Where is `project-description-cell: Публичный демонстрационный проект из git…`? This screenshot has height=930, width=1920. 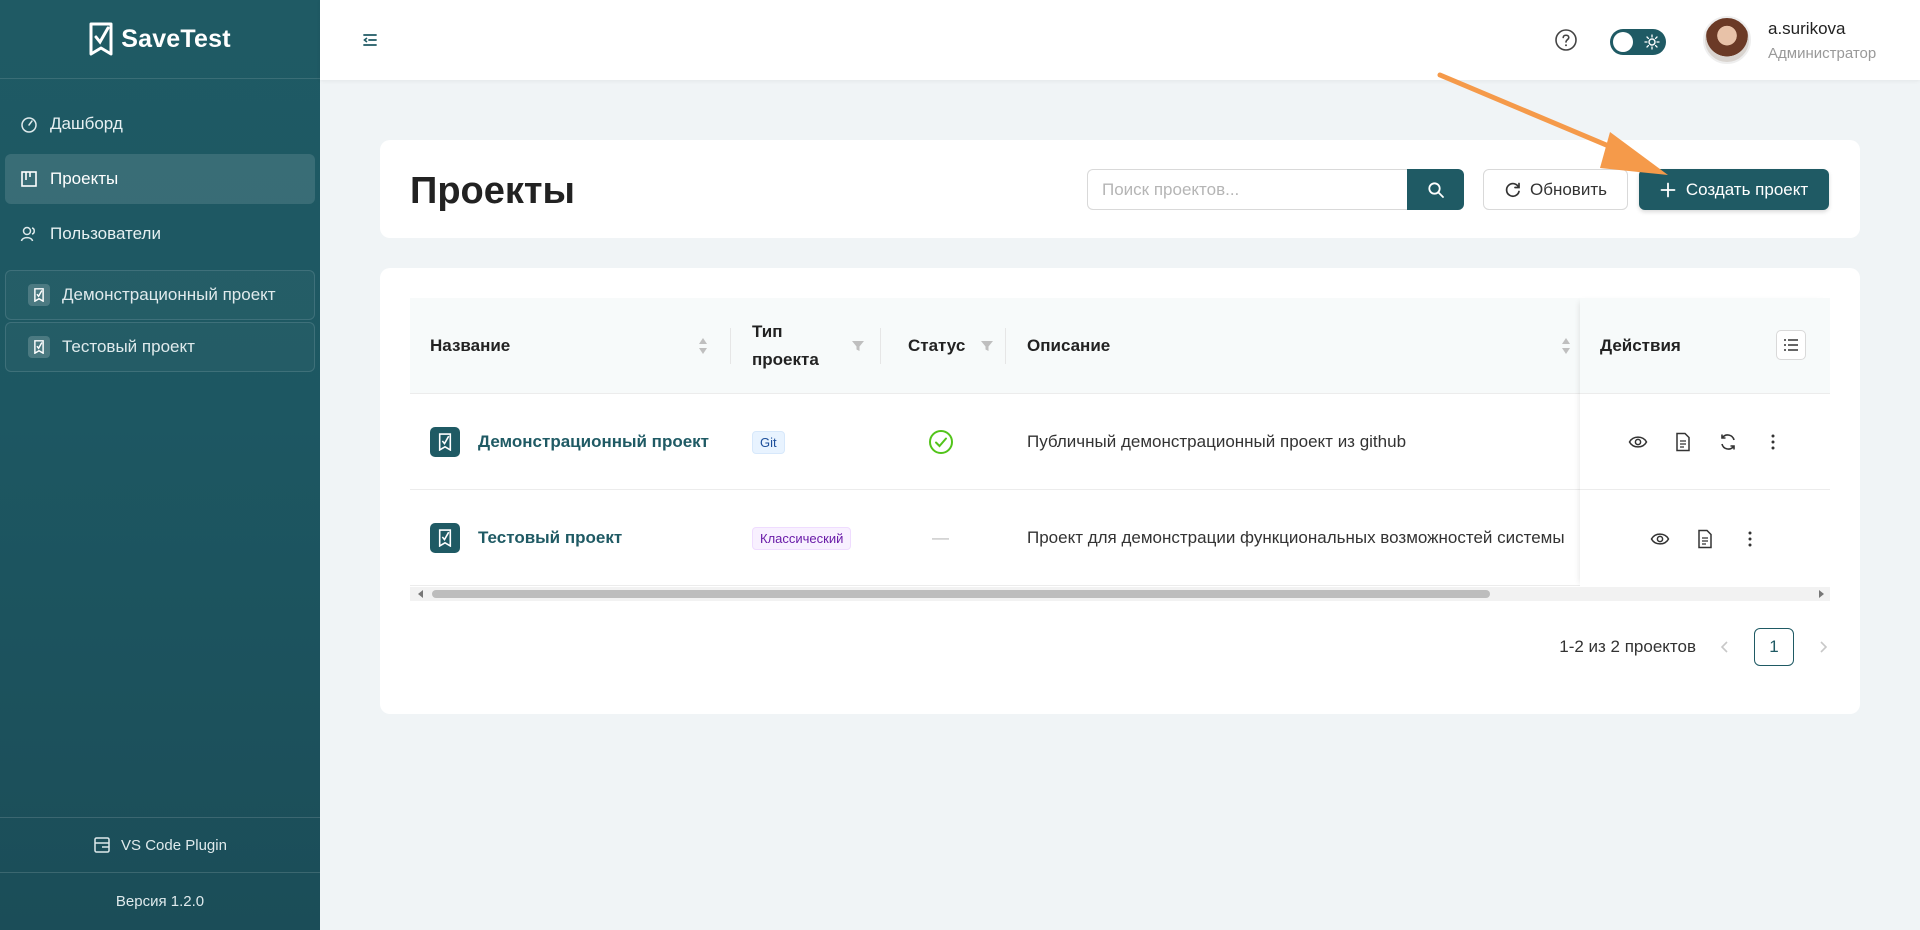
project-description-cell: Публичный демонстрационный проект из git… is located at coordinates (1216, 442).